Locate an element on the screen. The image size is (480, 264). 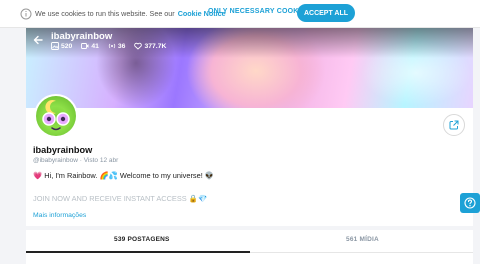
share-icon is located at coordinates (454, 125).